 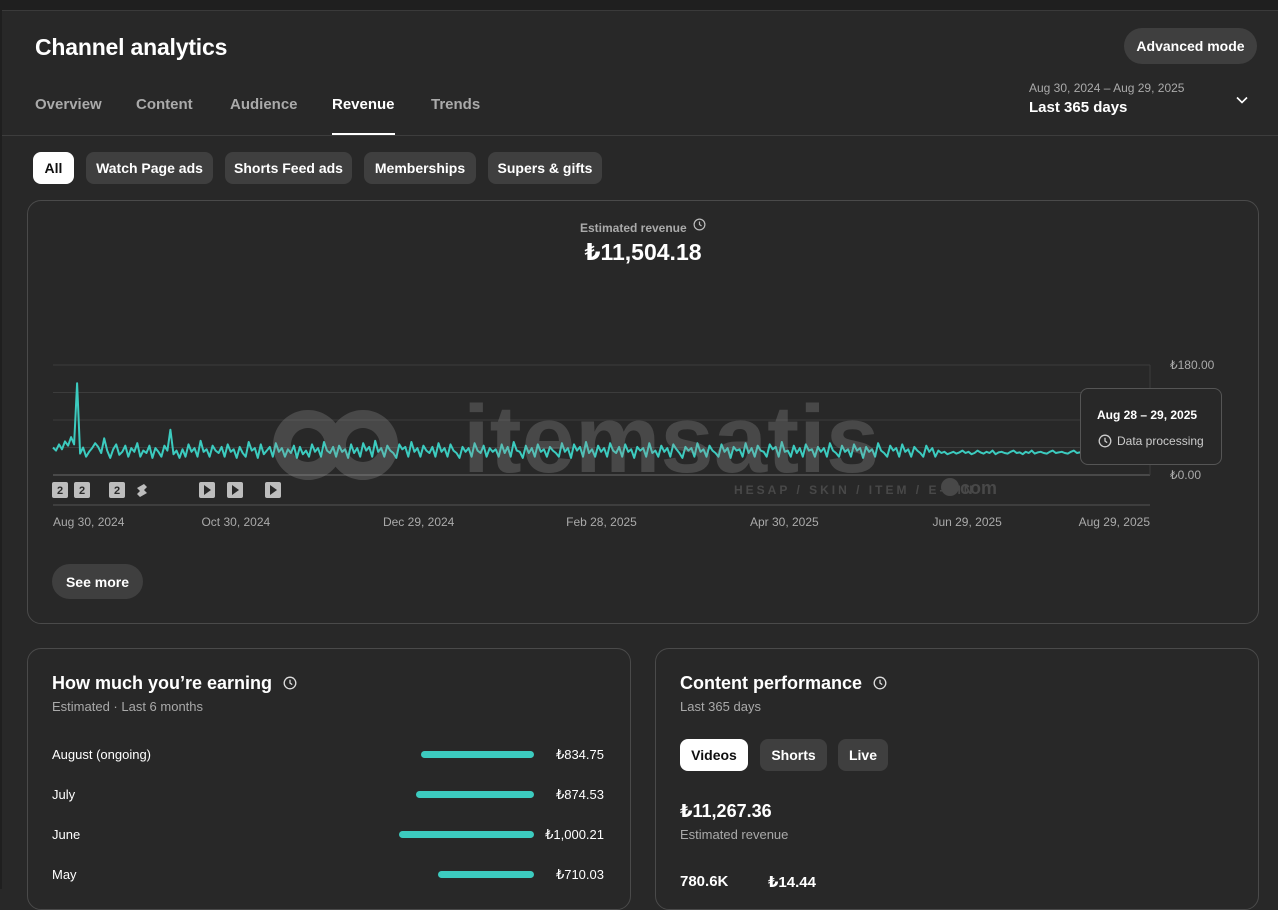 What do you see at coordinates (332, 757) in the screenshot?
I see `earnings-row: August (ongoing) ₺834.75` at bounding box center [332, 757].